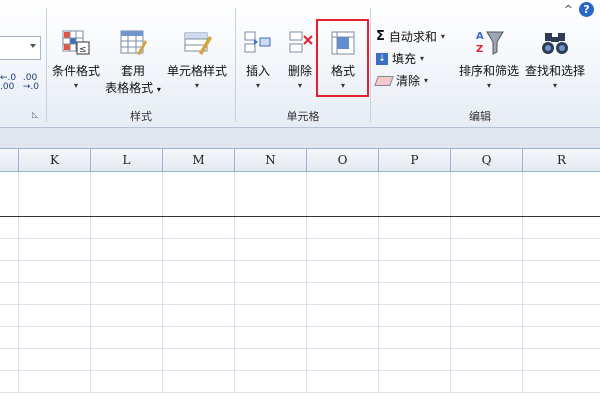  I want to click on column-header: R, so click(561, 160).